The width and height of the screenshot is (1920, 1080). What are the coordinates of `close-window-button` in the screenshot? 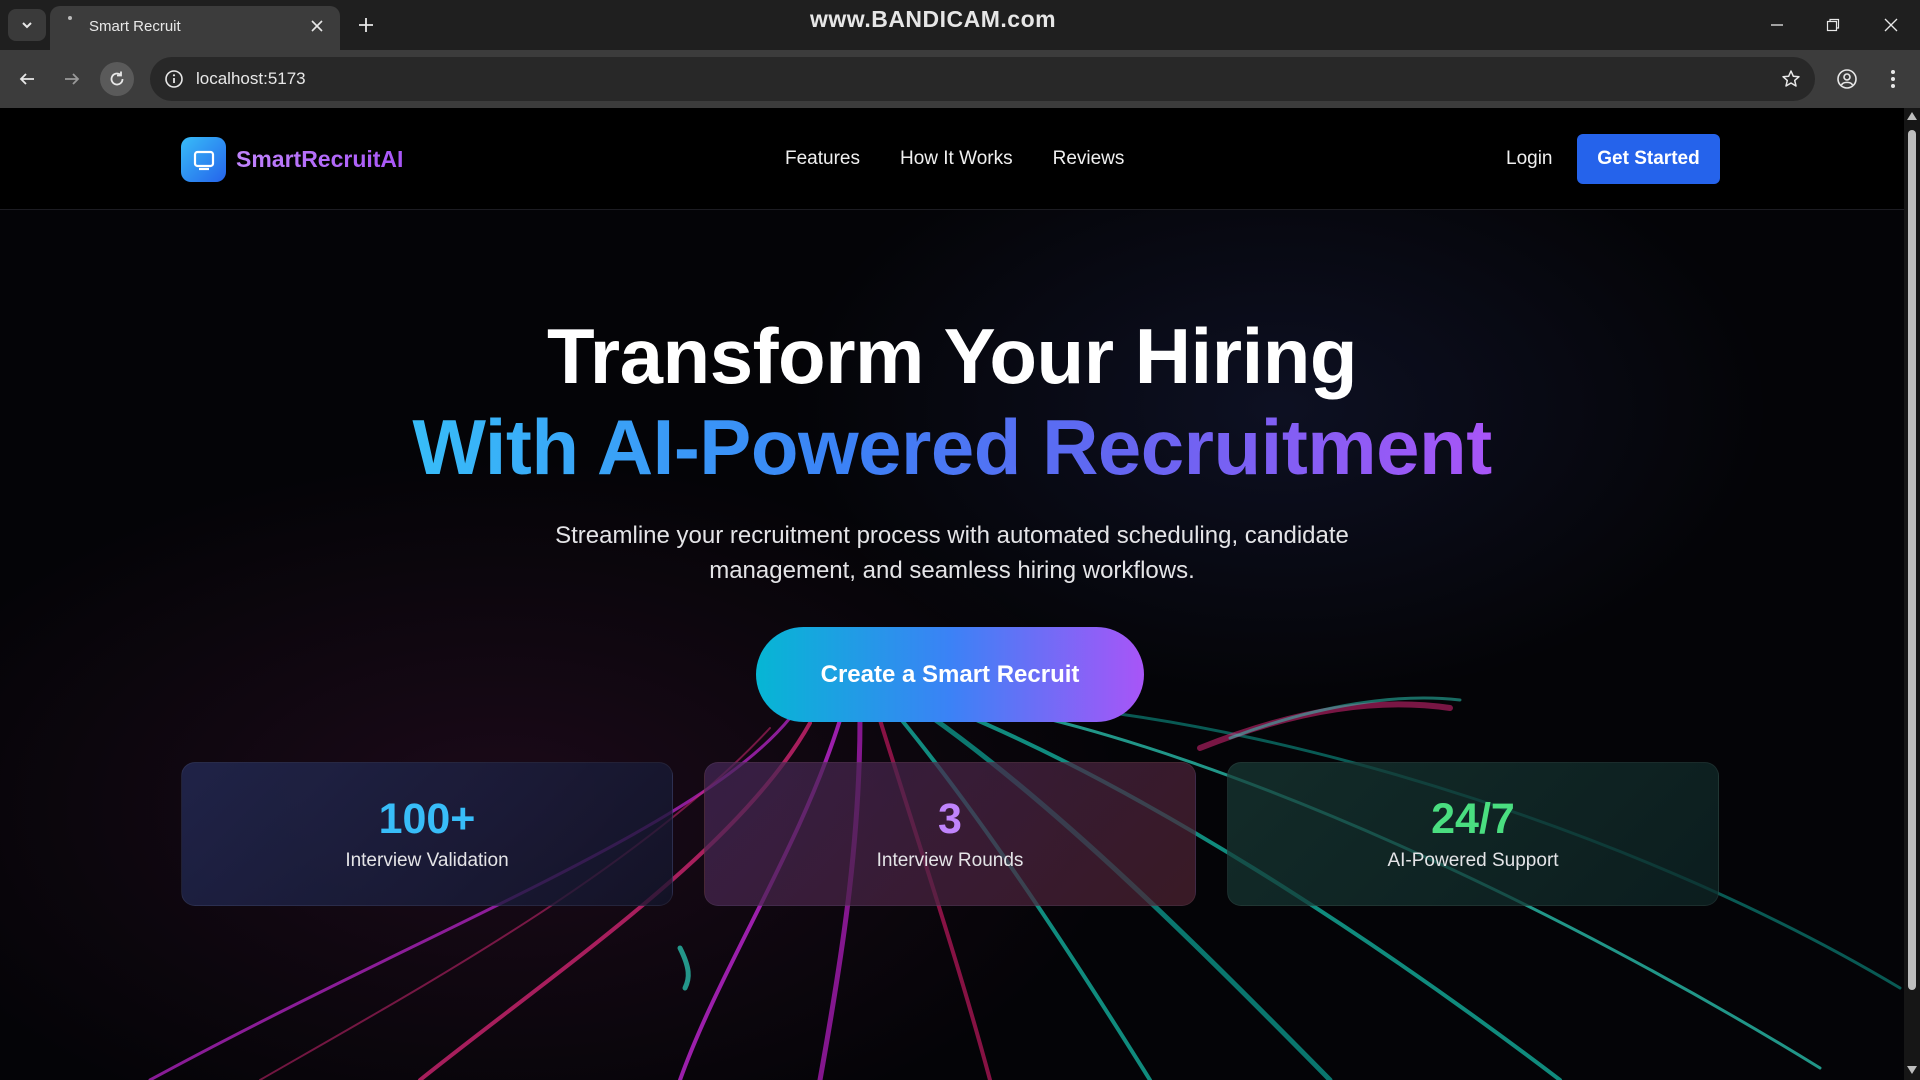 It's located at (1891, 25).